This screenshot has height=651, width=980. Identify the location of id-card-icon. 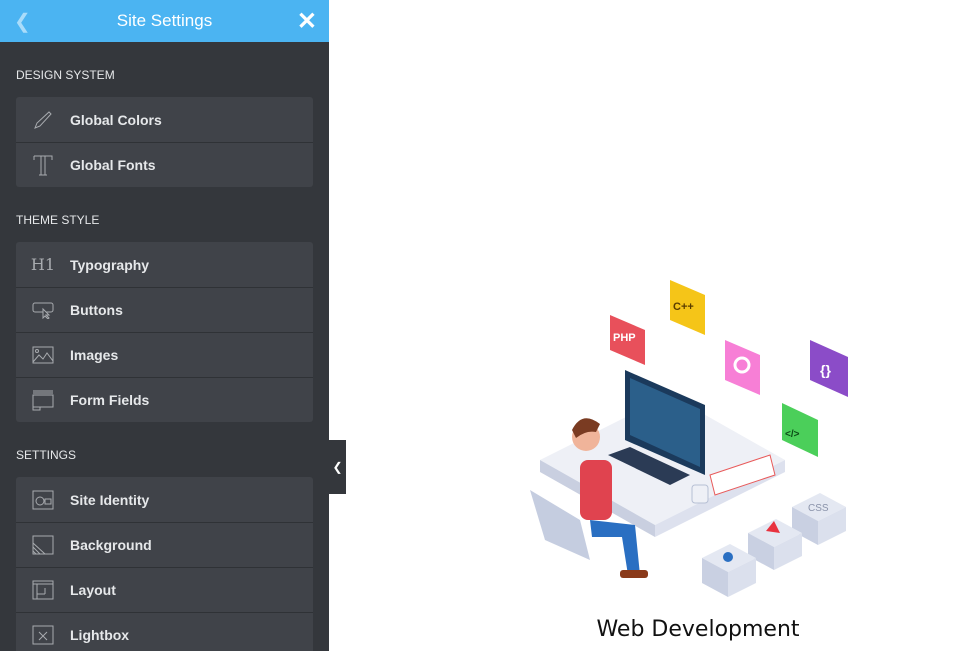
(43, 500).